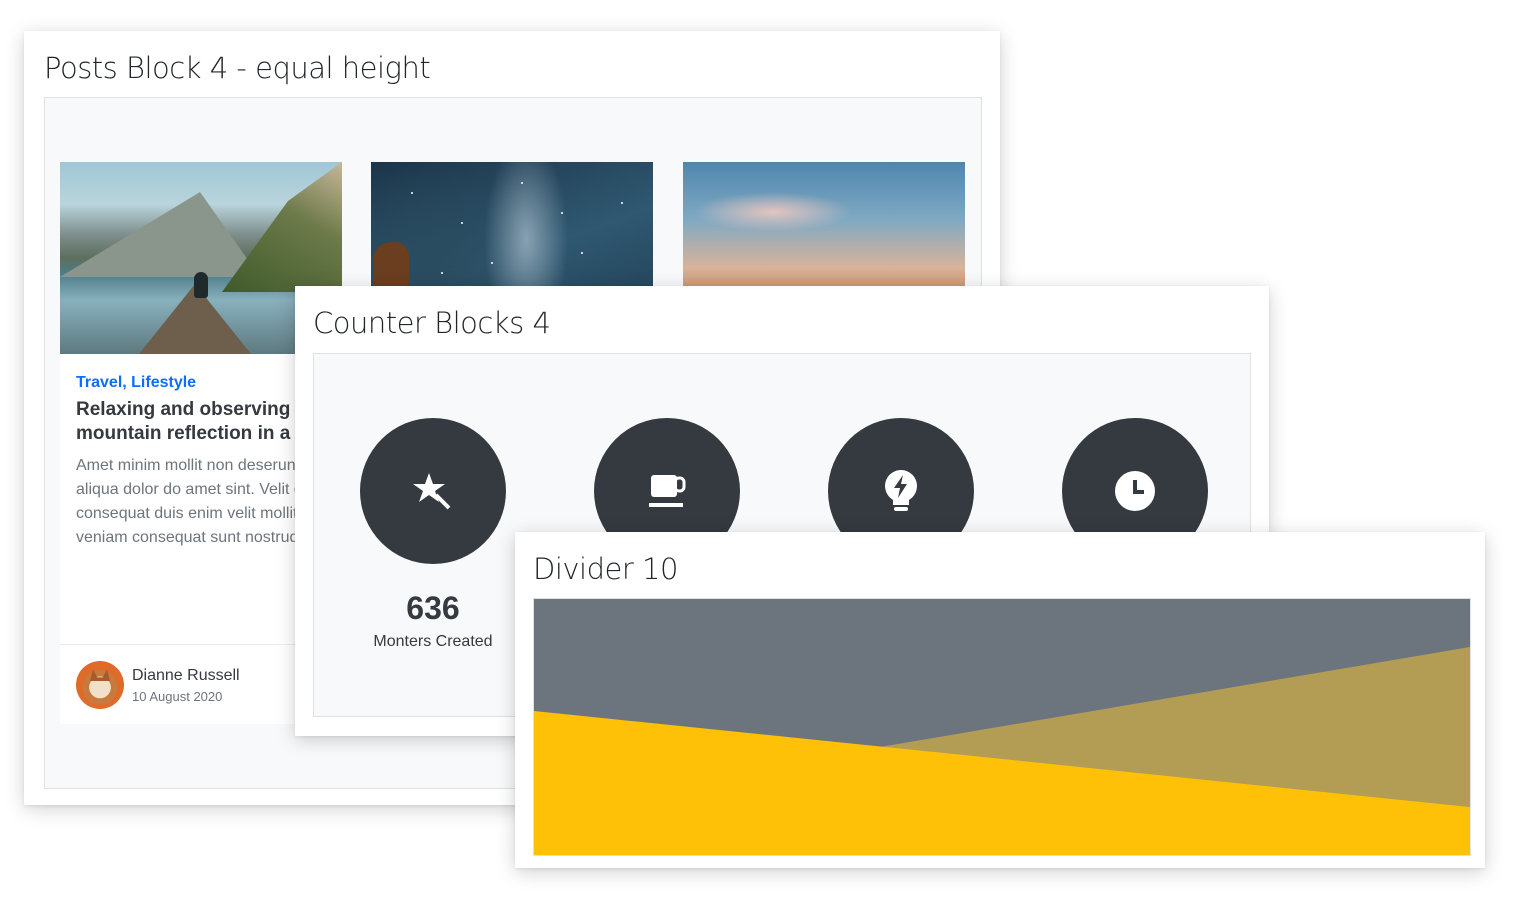 The height and width of the screenshot is (906, 1524). What do you see at coordinates (177, 696) in the screenshot?
I see `post-date: 10 August 2020` at bounding box center [177, 696].